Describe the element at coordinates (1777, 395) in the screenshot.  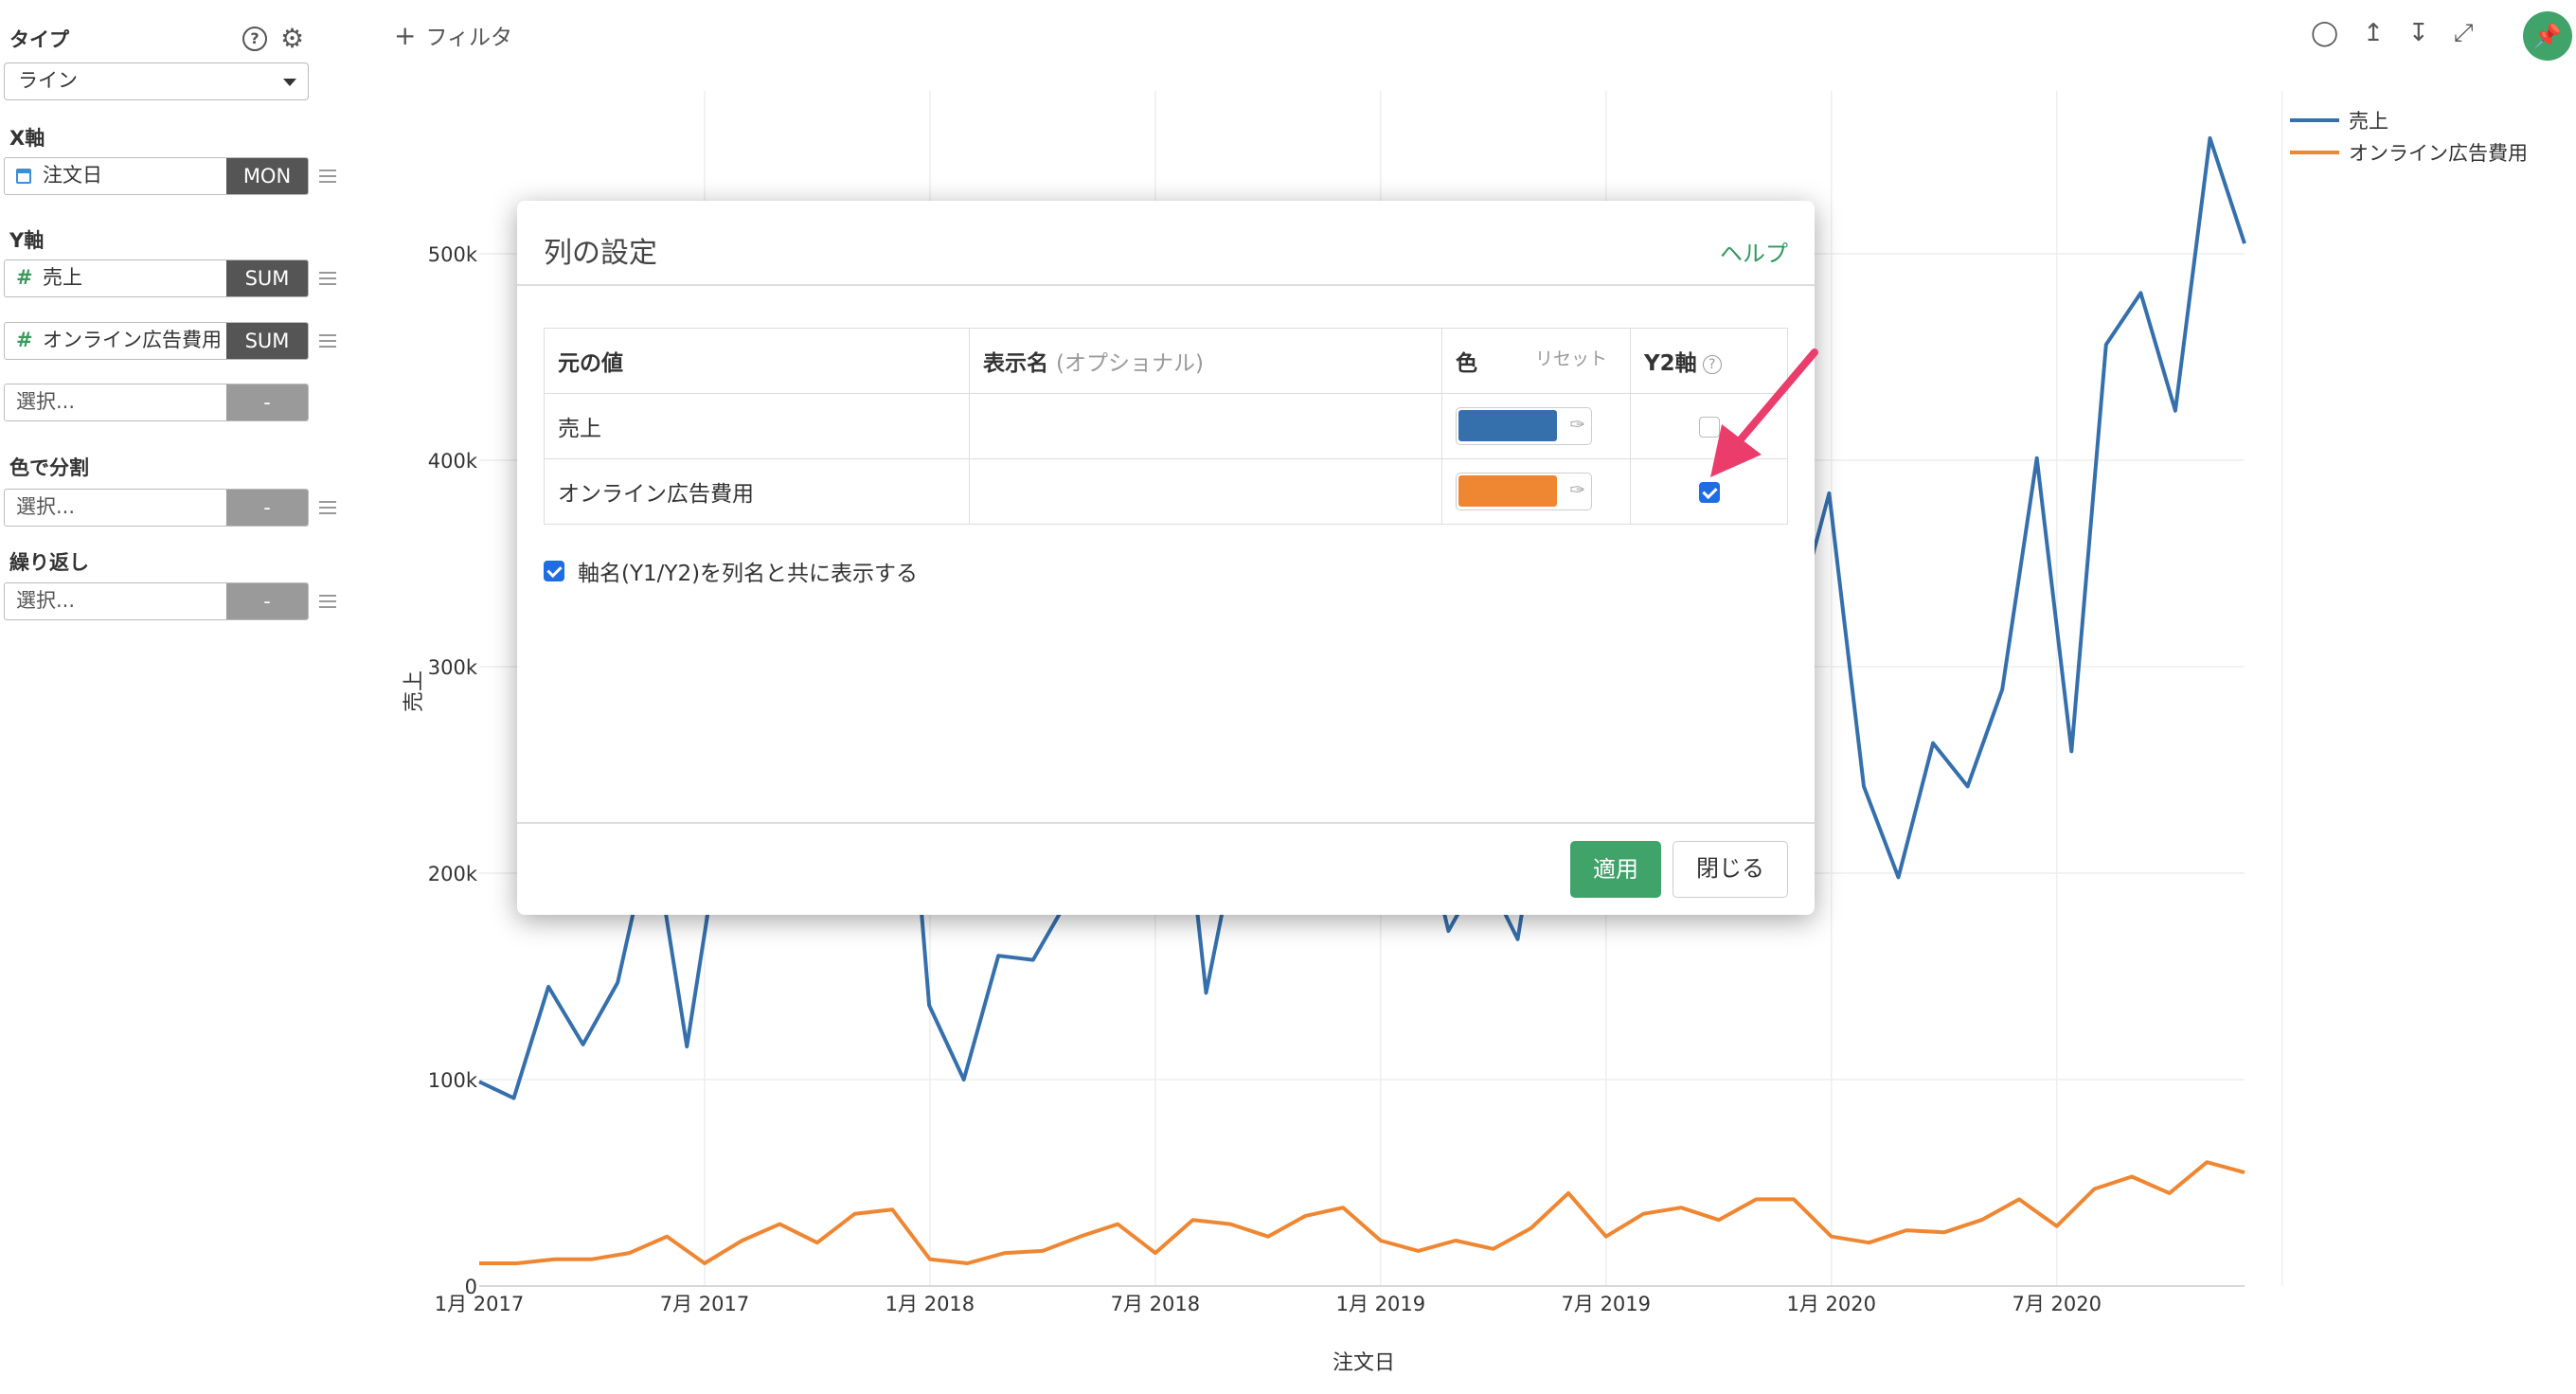
I see `arrow-shaft` at that location.